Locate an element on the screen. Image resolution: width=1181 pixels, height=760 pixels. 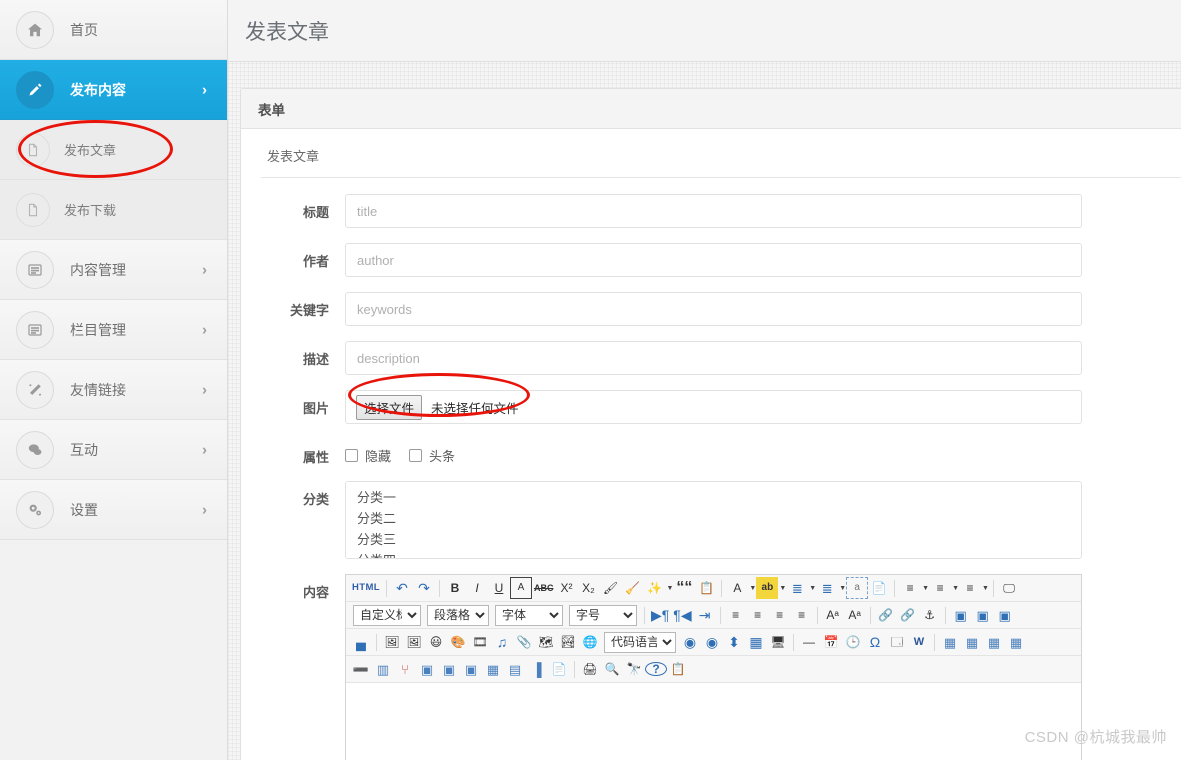
align-justify-icon: ≡ is located at coordinates (802, 615).